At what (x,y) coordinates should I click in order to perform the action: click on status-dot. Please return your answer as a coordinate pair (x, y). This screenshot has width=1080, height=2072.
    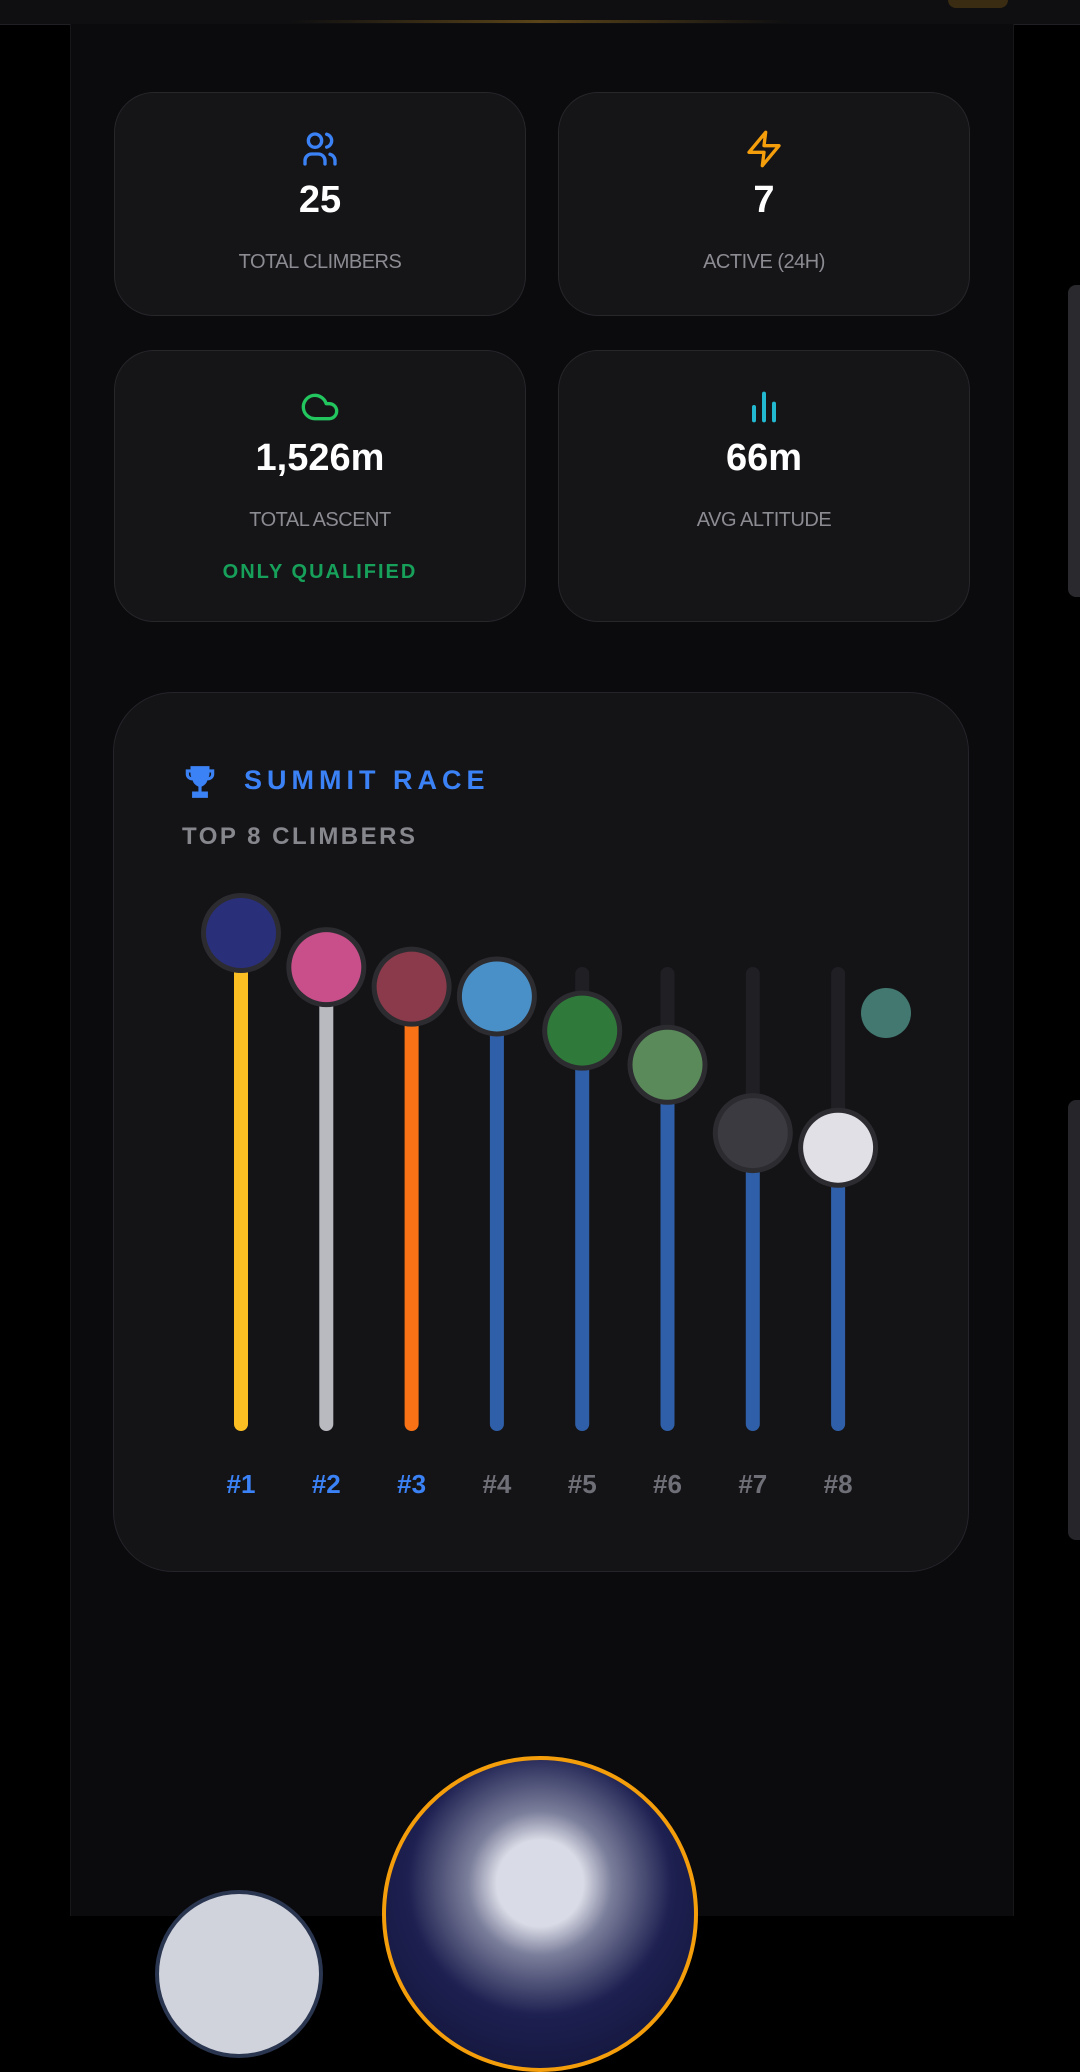
    Looking at the image, I should click on (886, 1013).